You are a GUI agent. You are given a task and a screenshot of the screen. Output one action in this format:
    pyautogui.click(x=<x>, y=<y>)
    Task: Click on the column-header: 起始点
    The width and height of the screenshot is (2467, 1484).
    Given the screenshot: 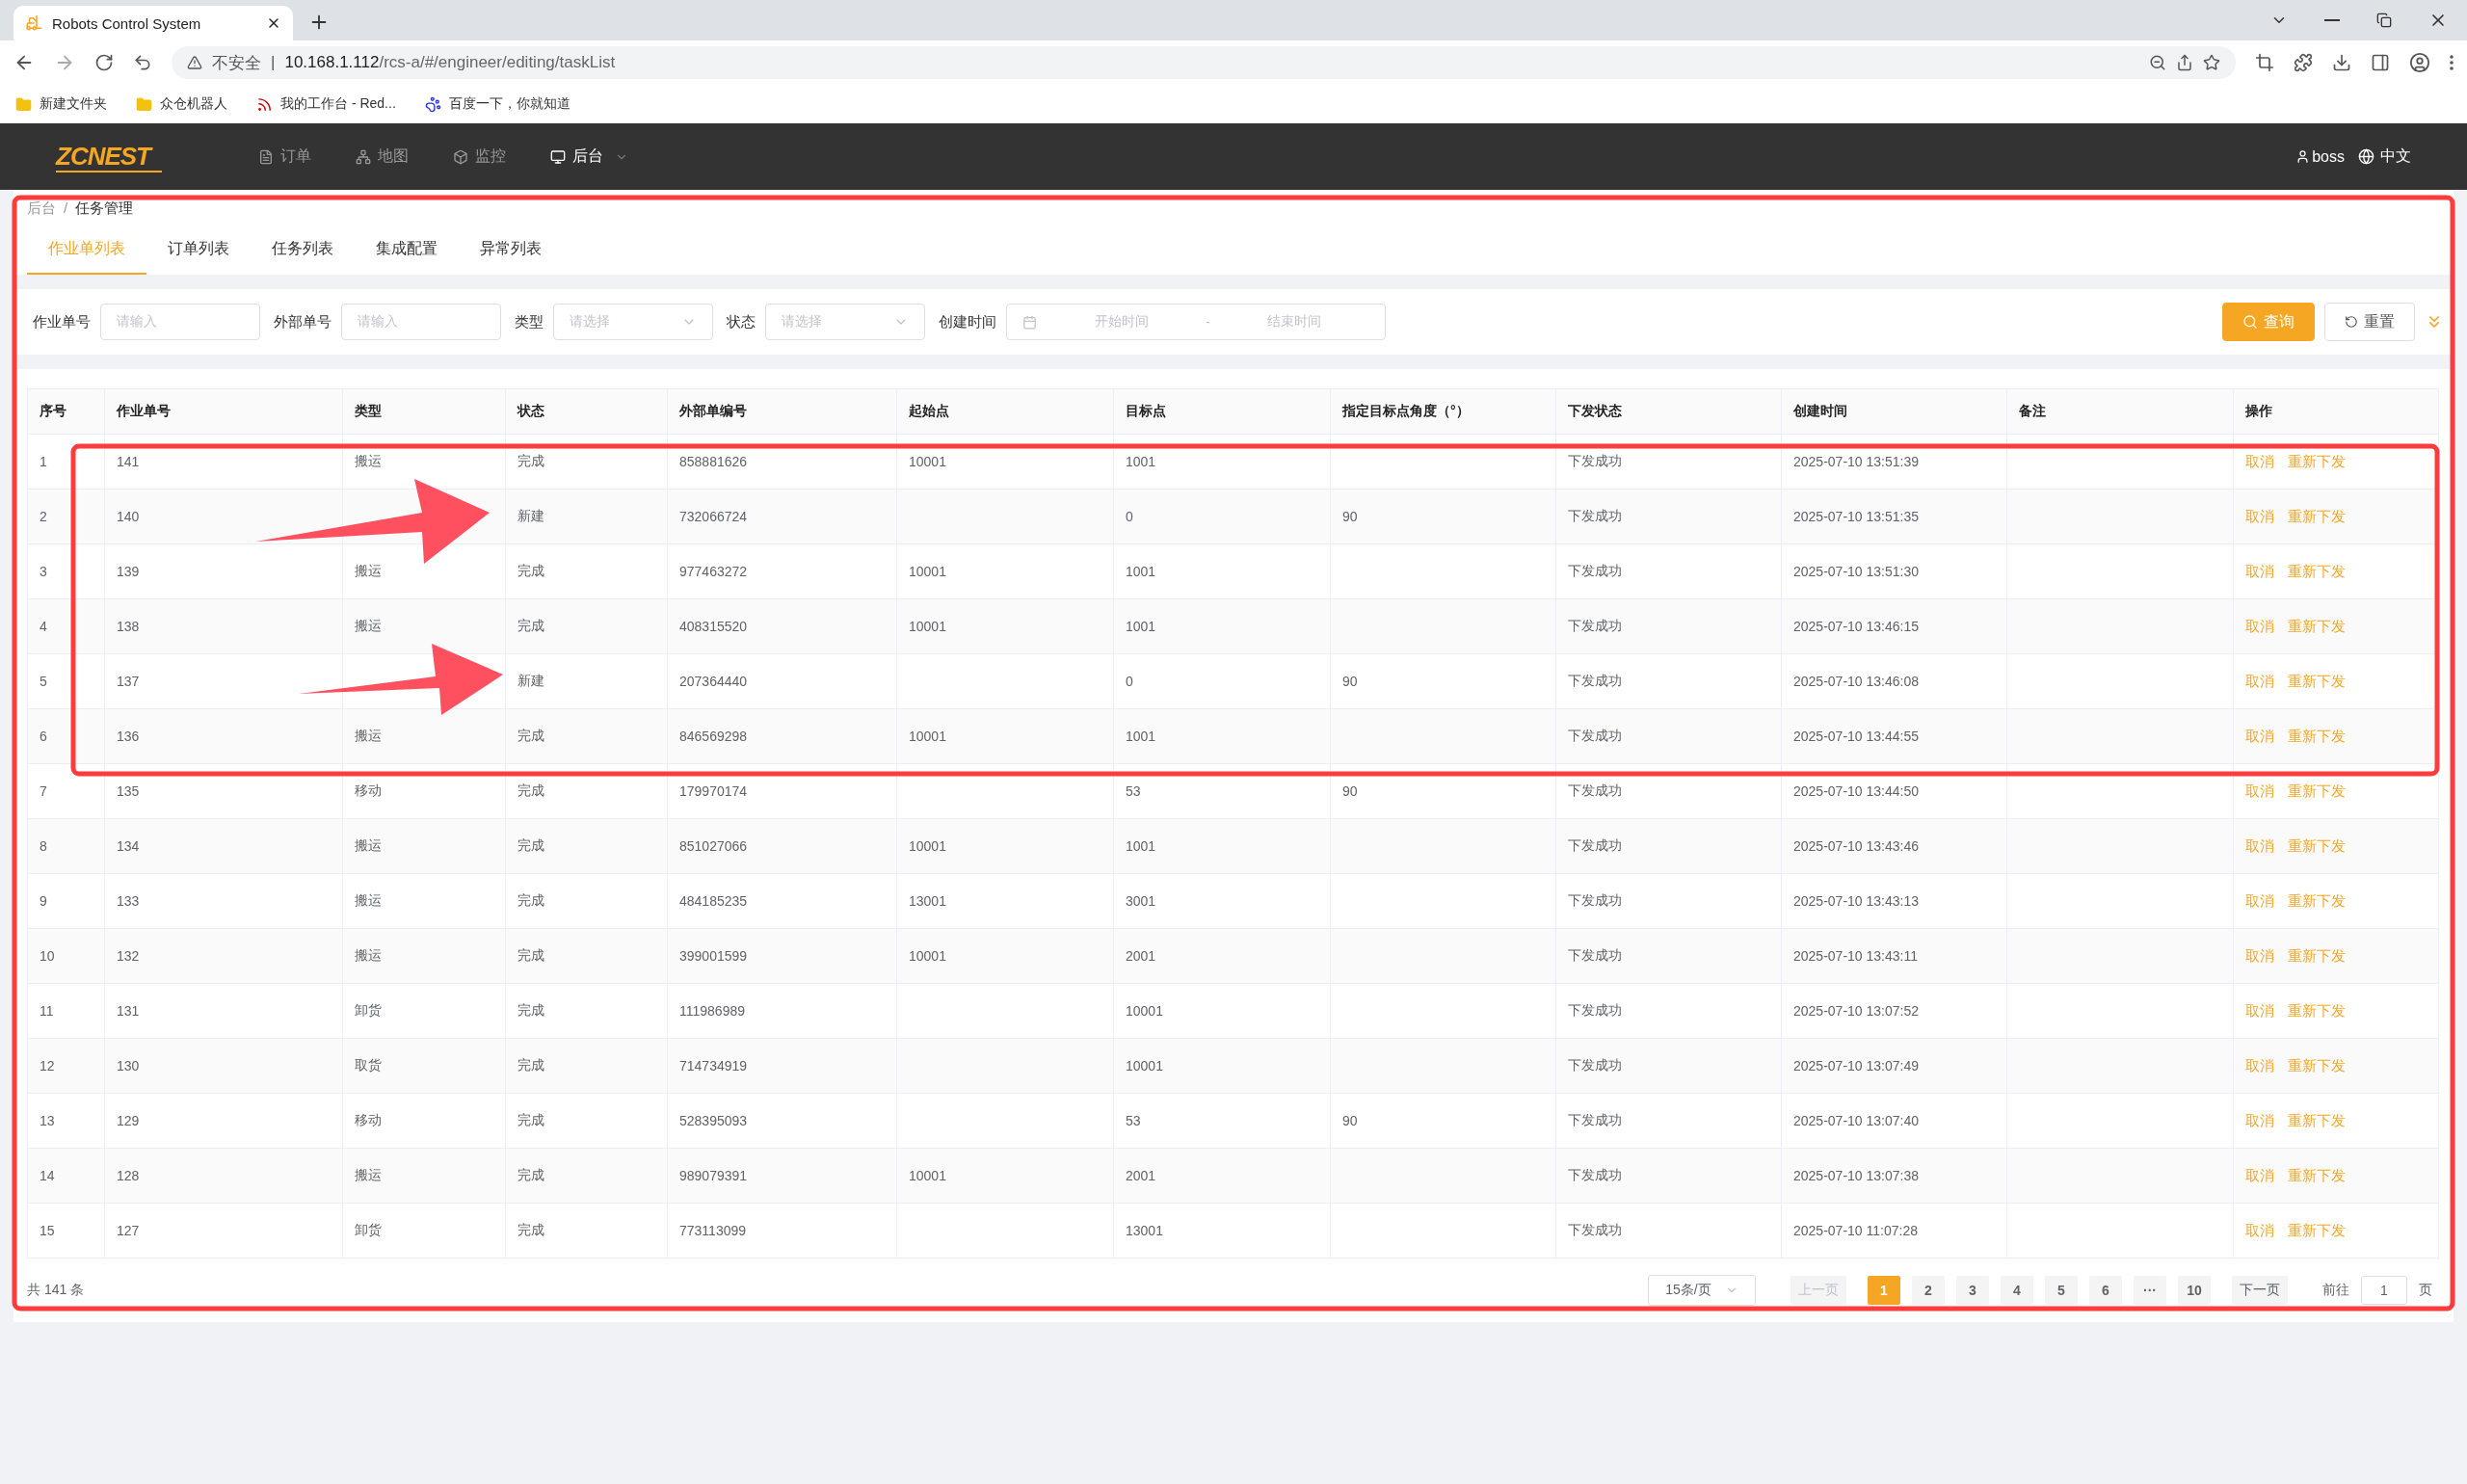 What is the action you would take?
    pyautogui.click(x=1005, y=411)
    